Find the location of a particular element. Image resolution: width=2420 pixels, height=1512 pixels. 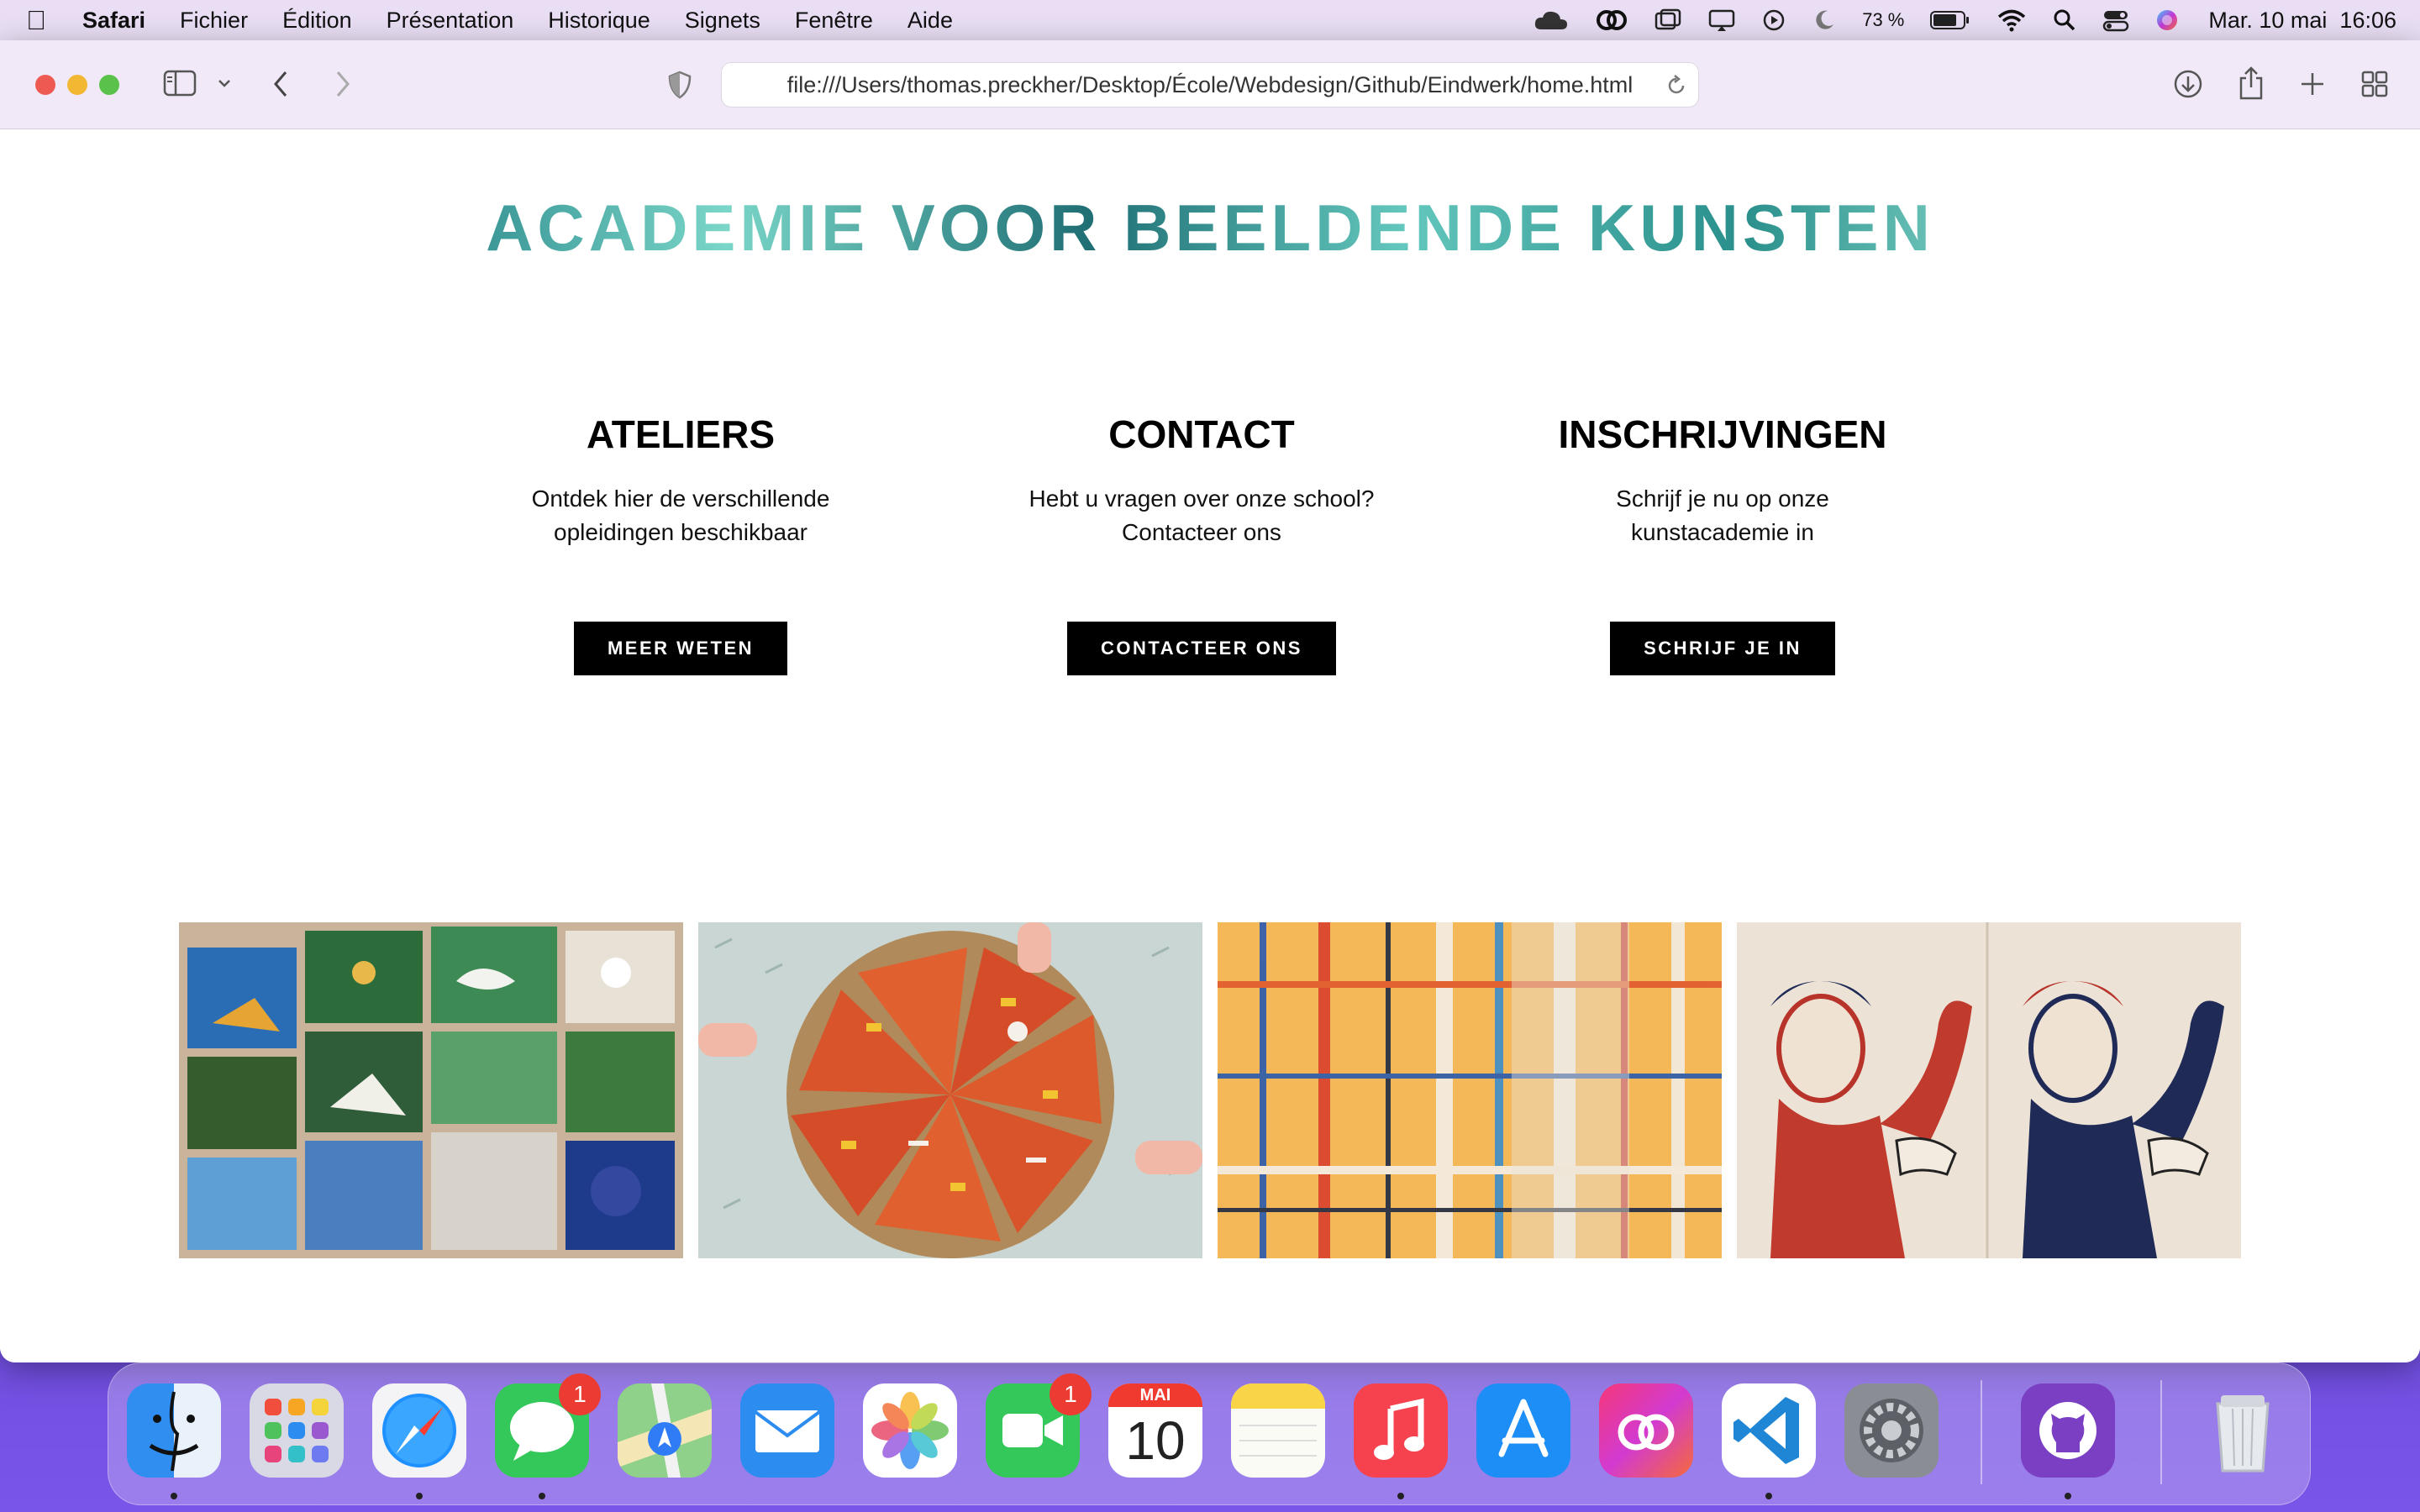

tab-overview-icon is located at coordinates (2374, 84).